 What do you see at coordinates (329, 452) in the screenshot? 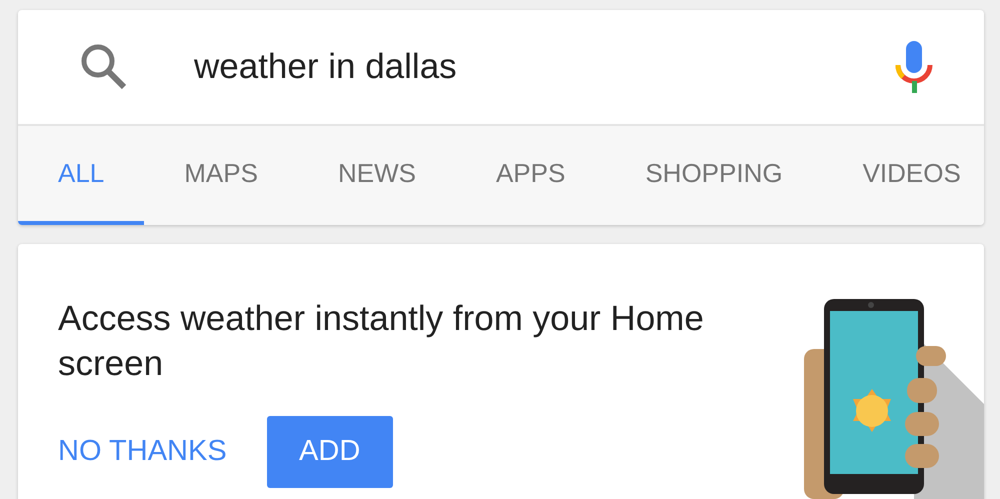
I see `add-button: ADD` at bounding box center [329, 452].